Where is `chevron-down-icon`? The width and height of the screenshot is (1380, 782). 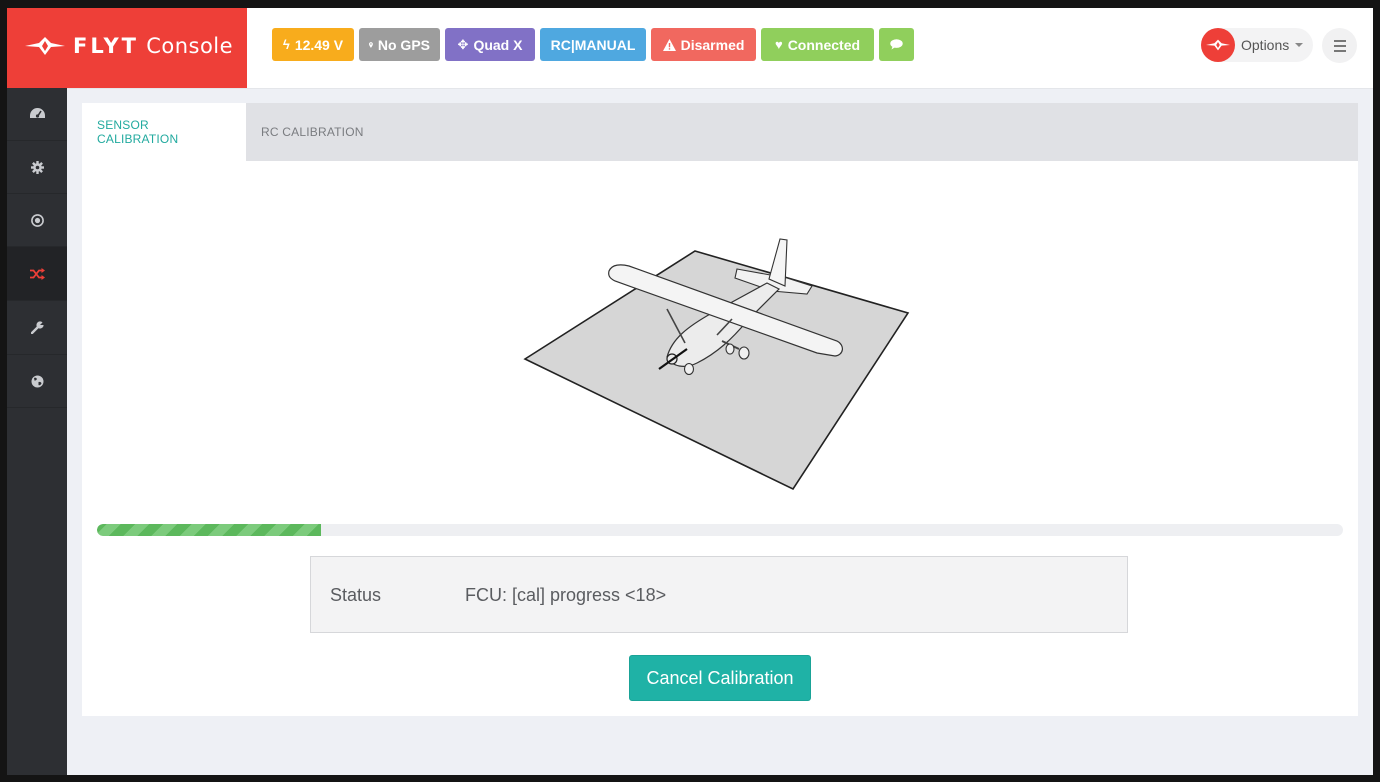 chevron-down-icon is located at coordinates (1299, 45).